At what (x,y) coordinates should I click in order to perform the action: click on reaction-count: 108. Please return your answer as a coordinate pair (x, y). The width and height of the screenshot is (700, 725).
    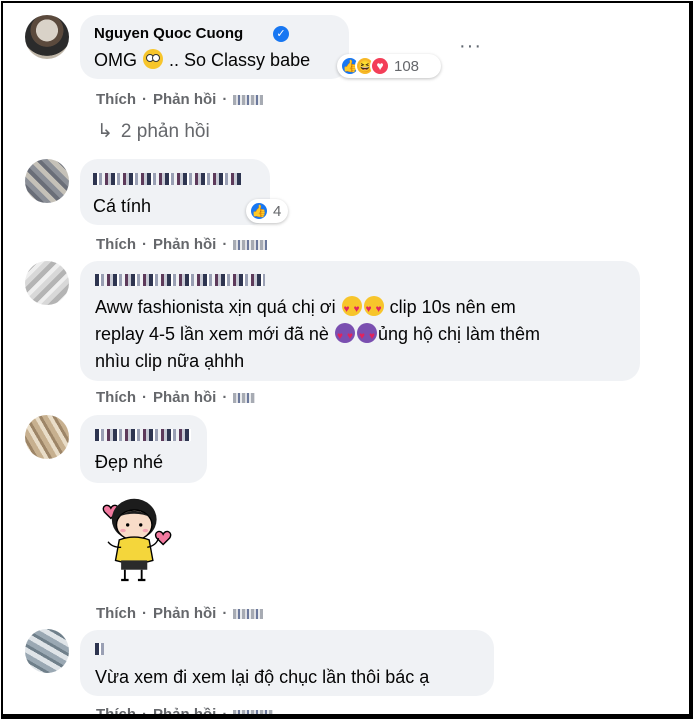
    Looking at the image, I should click on (407, 66).